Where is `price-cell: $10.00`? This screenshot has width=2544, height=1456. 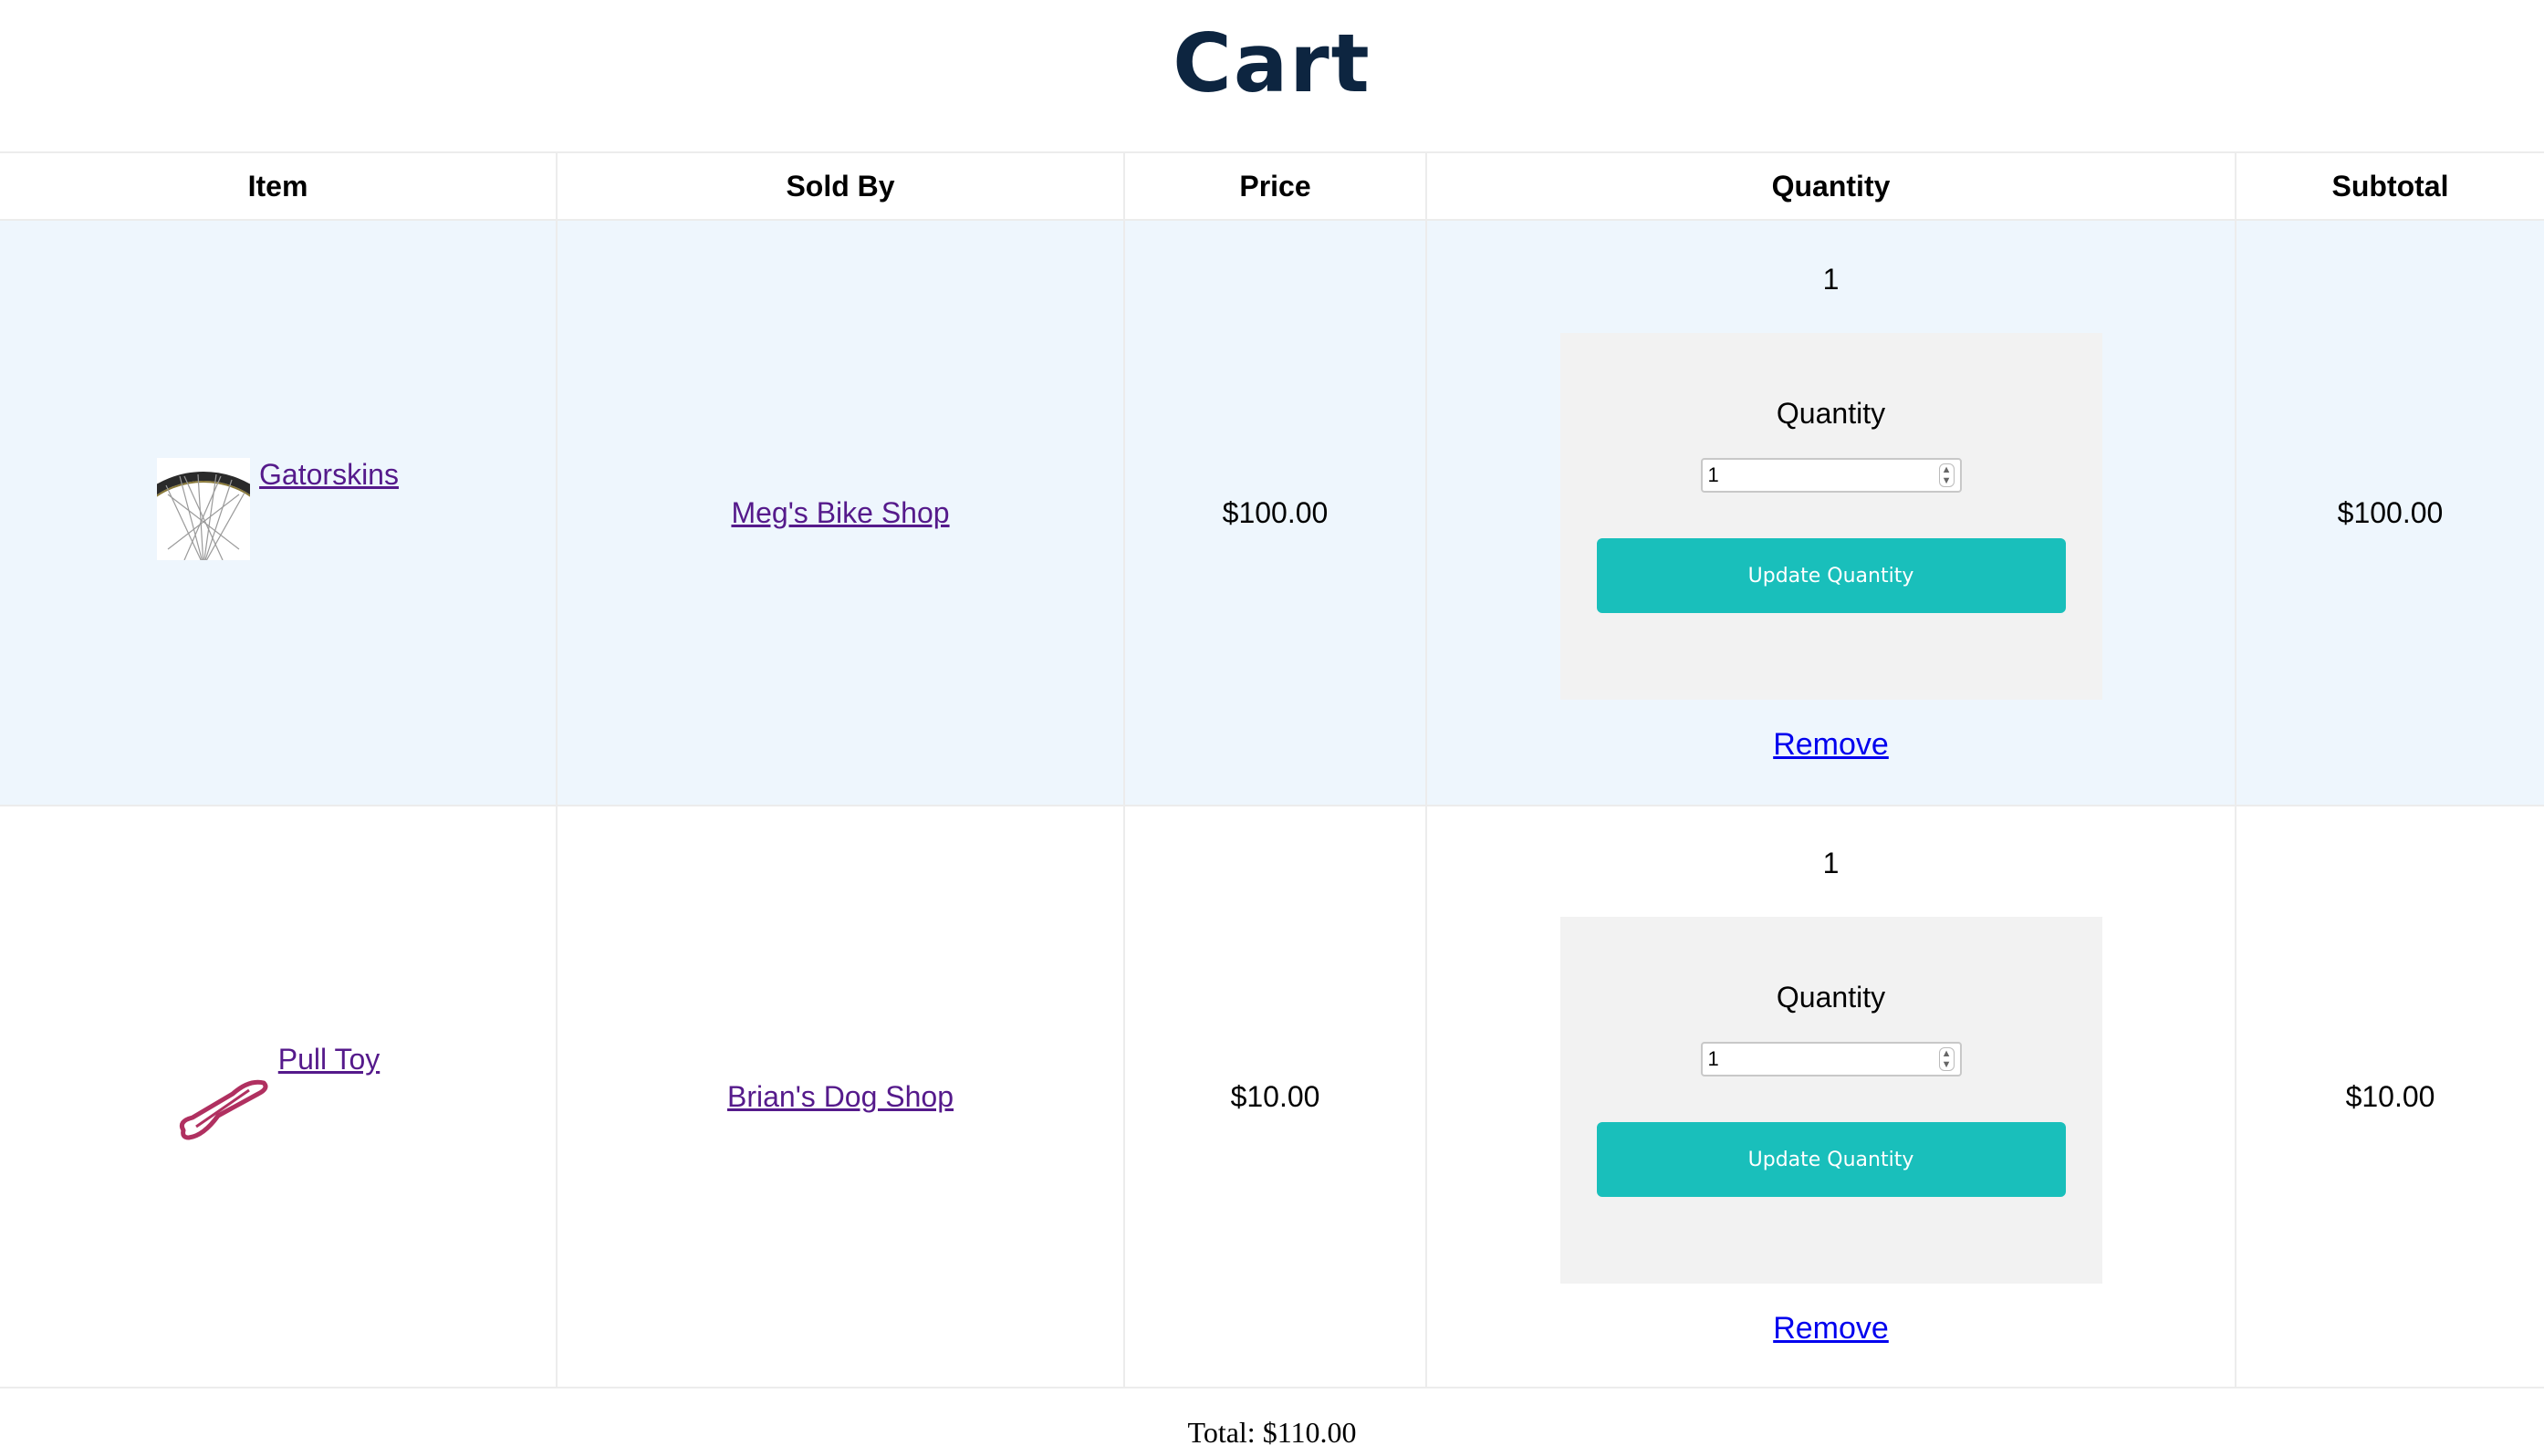
price-cell: $10.00 is located at coordinates (1275, 1097).